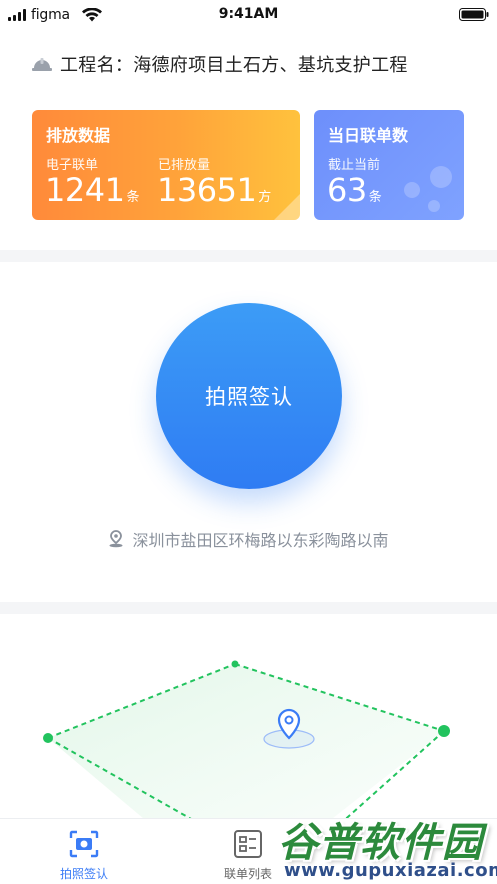 The height and width of the screenshot is (884, 497). I want to click on daily-card-title: 当日联单数, so click(368, 135).